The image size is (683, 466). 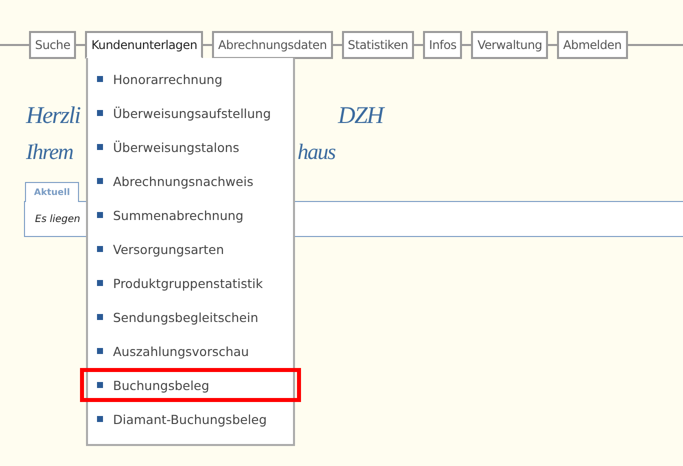 What do you see at coordinates (53, 116) in the screenshot?
I see `greeting-text: Herzli` at bounding box center [53, 116].